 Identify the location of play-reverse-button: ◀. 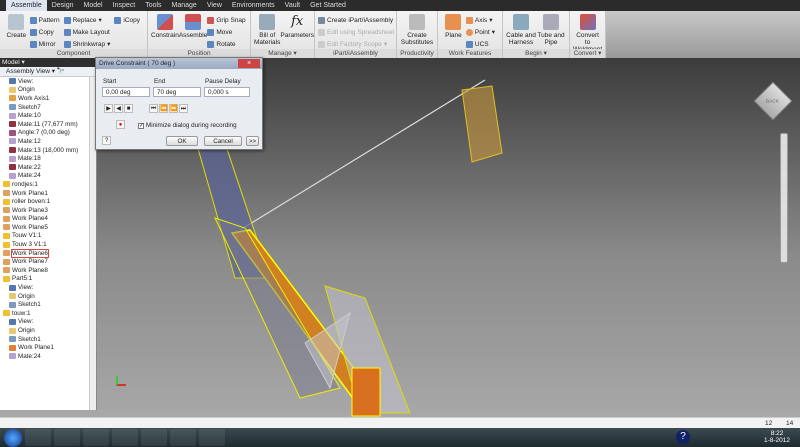
(118, 108).